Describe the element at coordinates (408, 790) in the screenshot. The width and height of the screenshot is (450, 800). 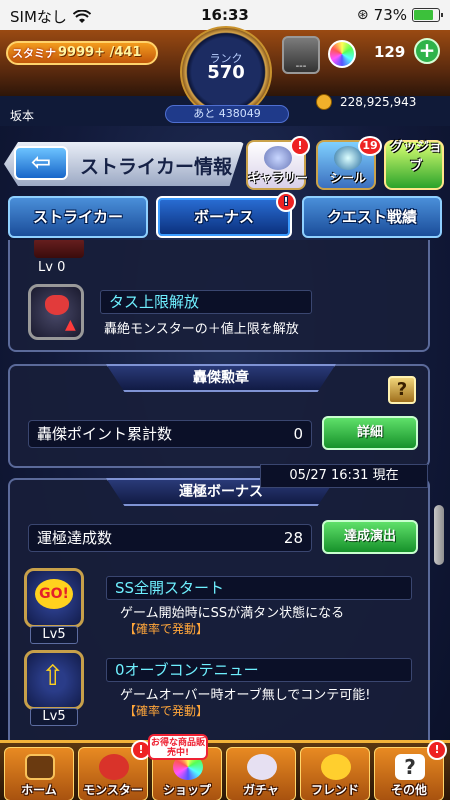
I see `nav-other-label: その他` at that location.